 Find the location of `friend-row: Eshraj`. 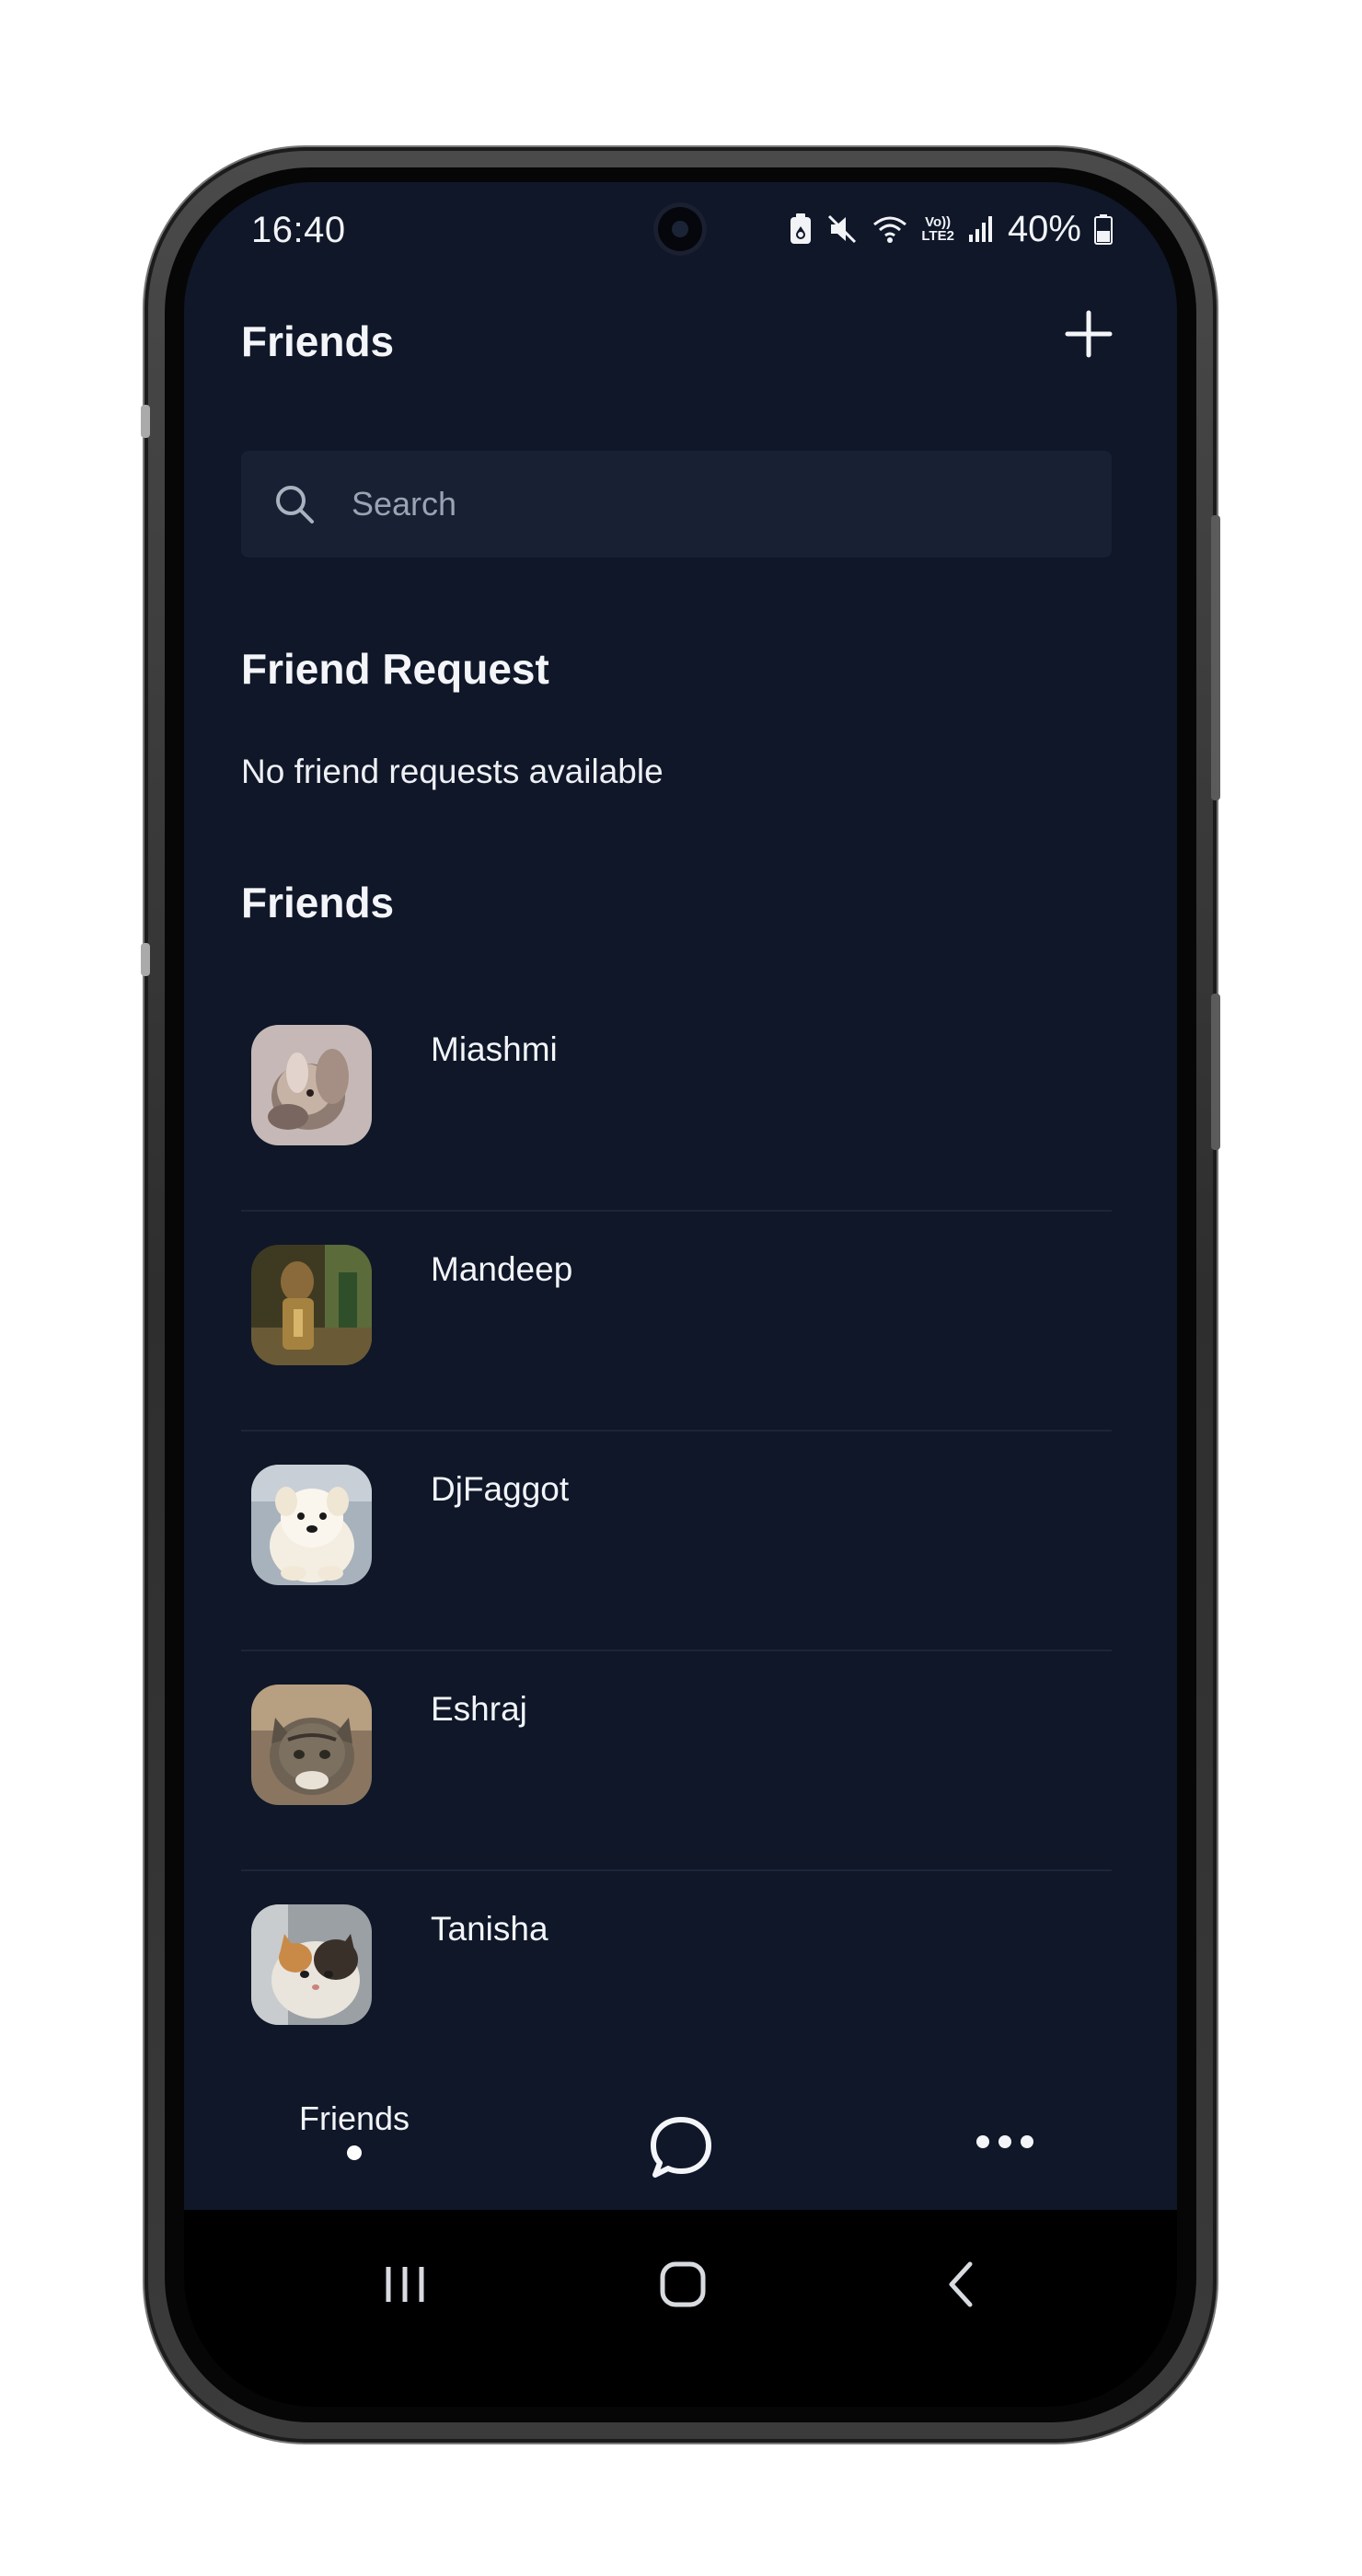

friend-row: Eshraj is located at coordinates (676, 1761).